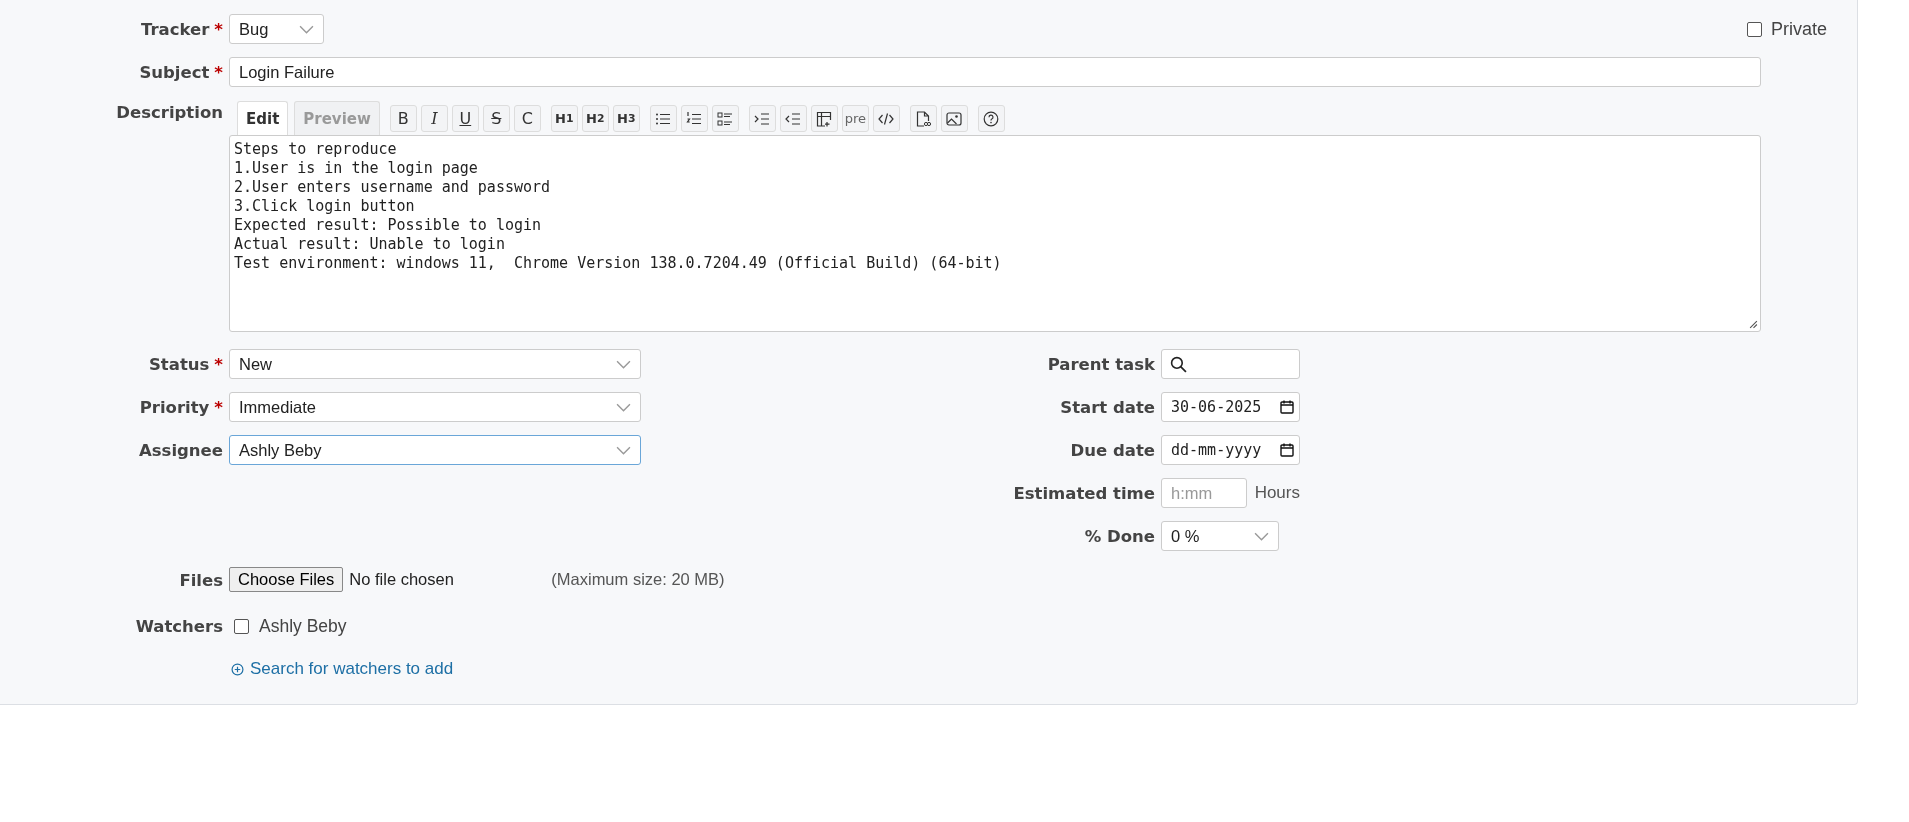 Image resolution: width=1909 pixels, height=822 pixels. I want to click on image-icon, so click(954, 118).